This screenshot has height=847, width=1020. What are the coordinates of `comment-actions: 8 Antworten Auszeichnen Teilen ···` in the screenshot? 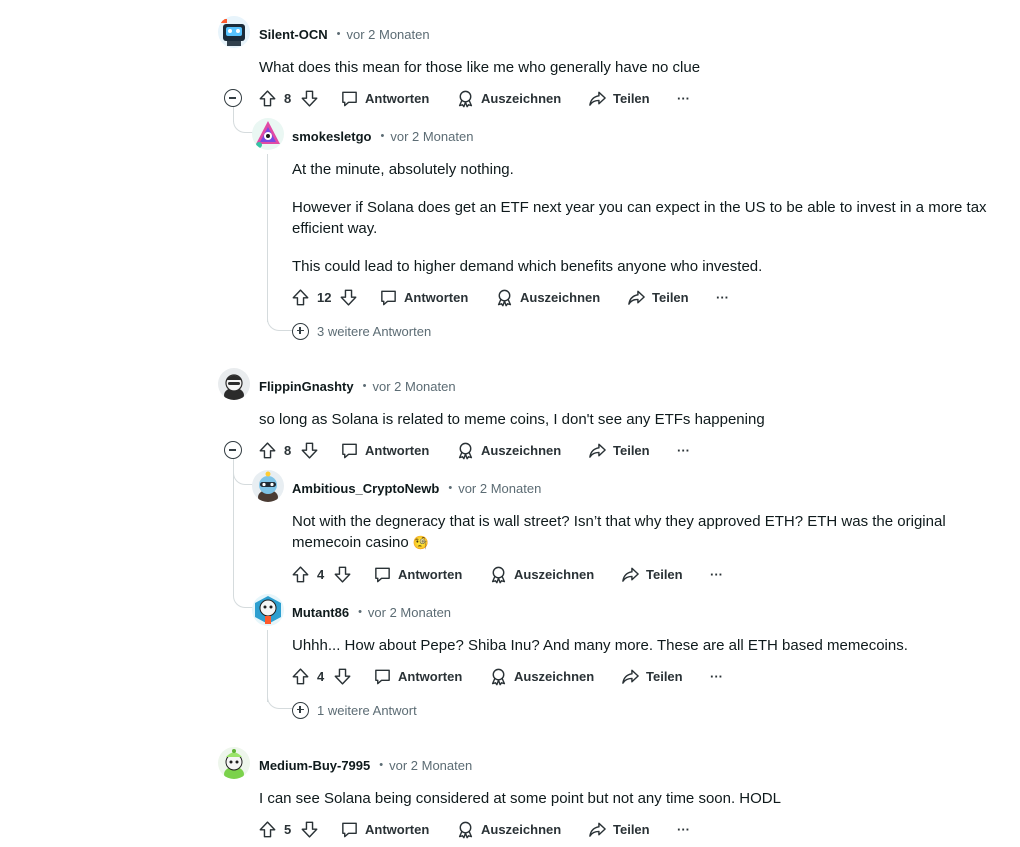 It's located at (488, 450).